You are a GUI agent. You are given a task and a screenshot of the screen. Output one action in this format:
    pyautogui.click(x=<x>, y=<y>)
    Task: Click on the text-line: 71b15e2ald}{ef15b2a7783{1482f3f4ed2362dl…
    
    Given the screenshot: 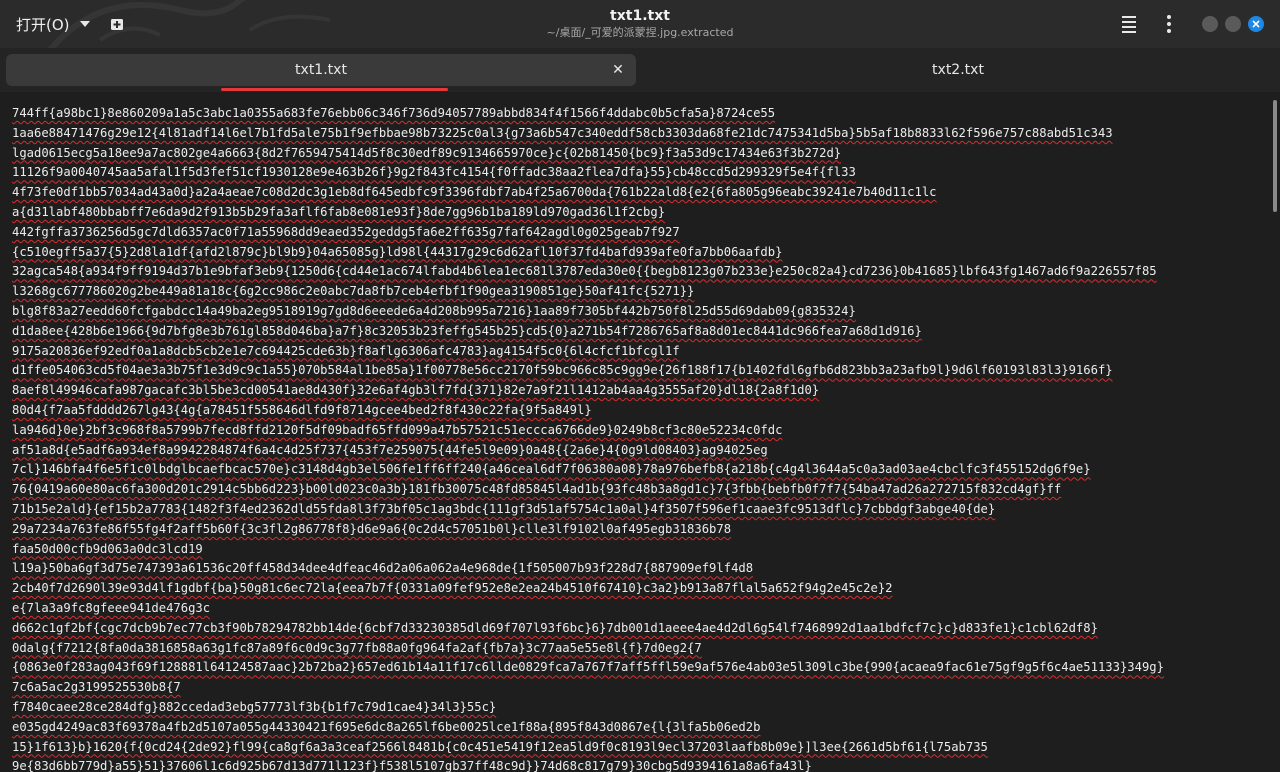 What is the action you would take?
    pyautogui.click(x=504, y=509)
    